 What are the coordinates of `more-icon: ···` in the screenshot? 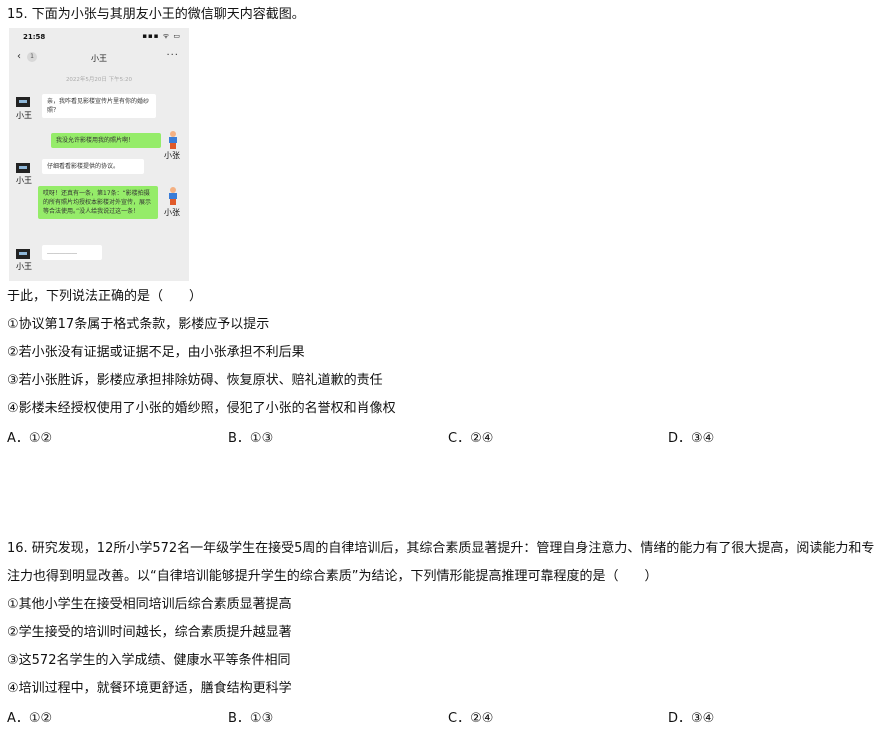 It's located at (172, 55).